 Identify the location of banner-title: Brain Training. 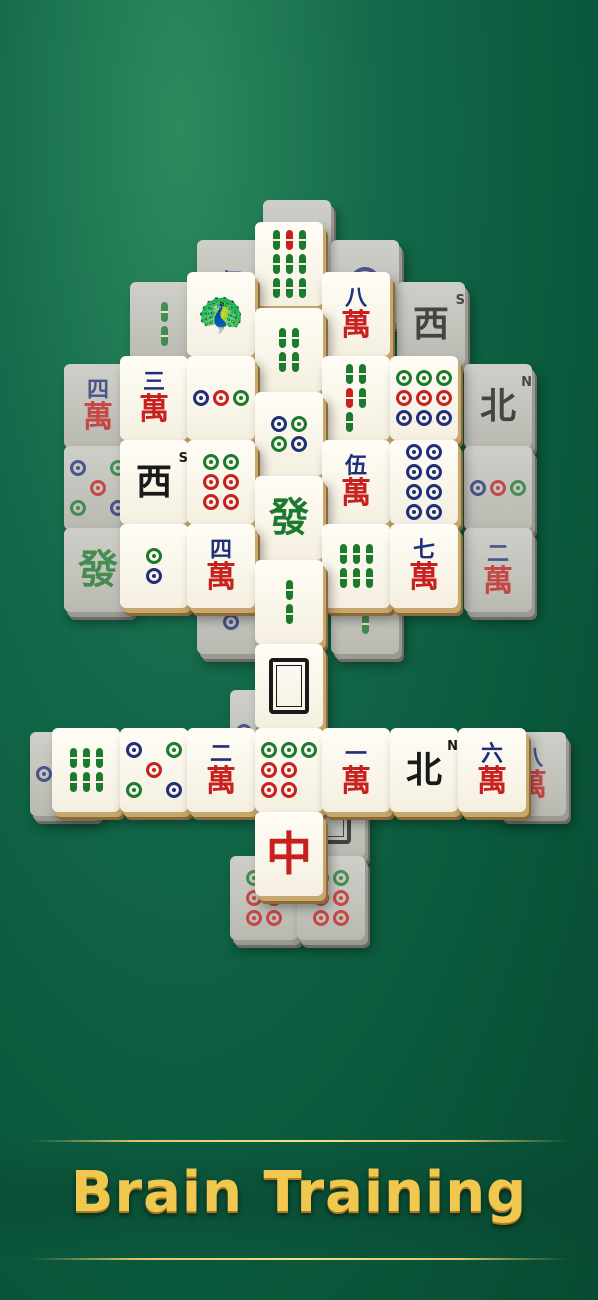
(299, 1192).